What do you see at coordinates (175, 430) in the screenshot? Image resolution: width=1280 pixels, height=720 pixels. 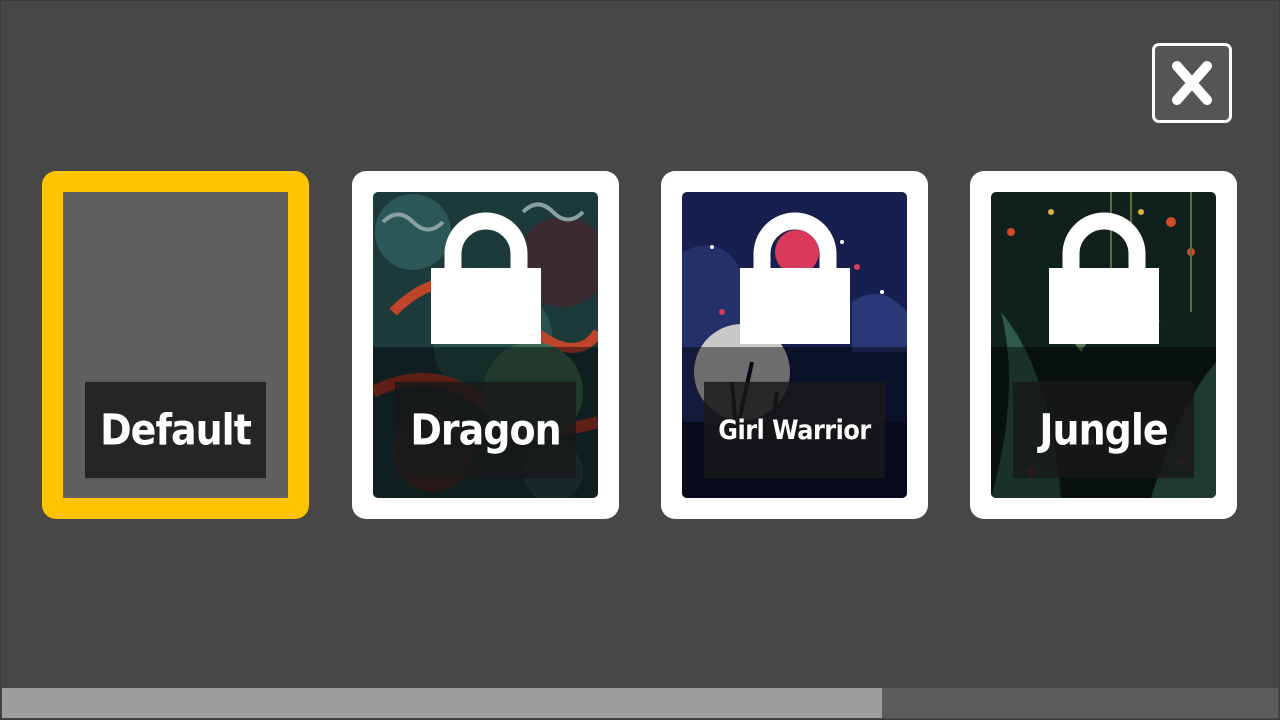 I see `skin-label-default: Default` at bounding box center [175, 430].